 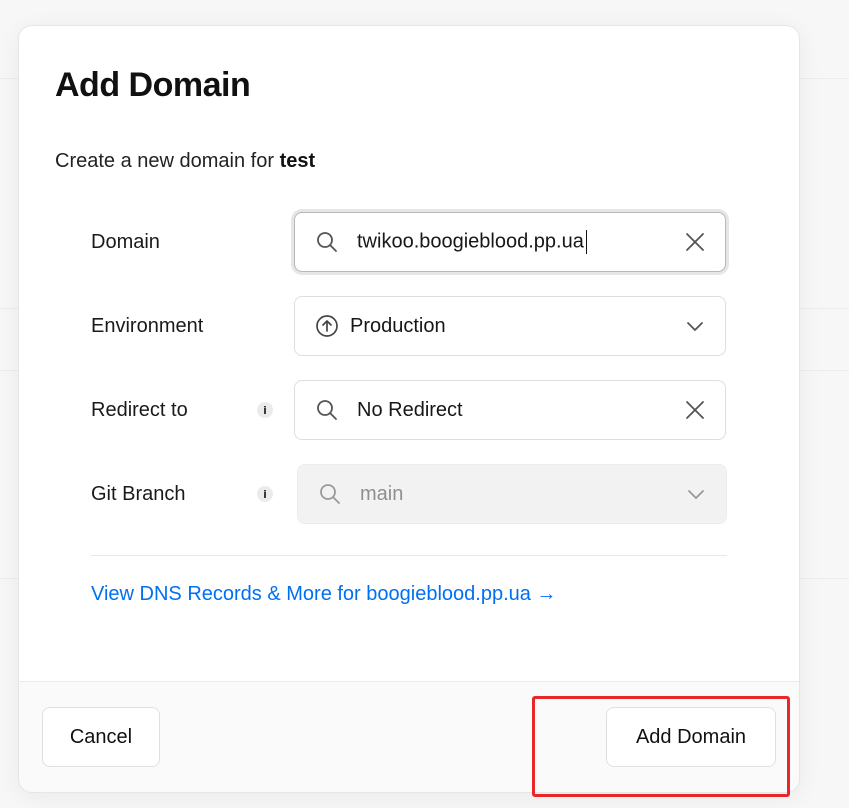 I want to click on environment-label: Environment, so click(x=147, y=326).